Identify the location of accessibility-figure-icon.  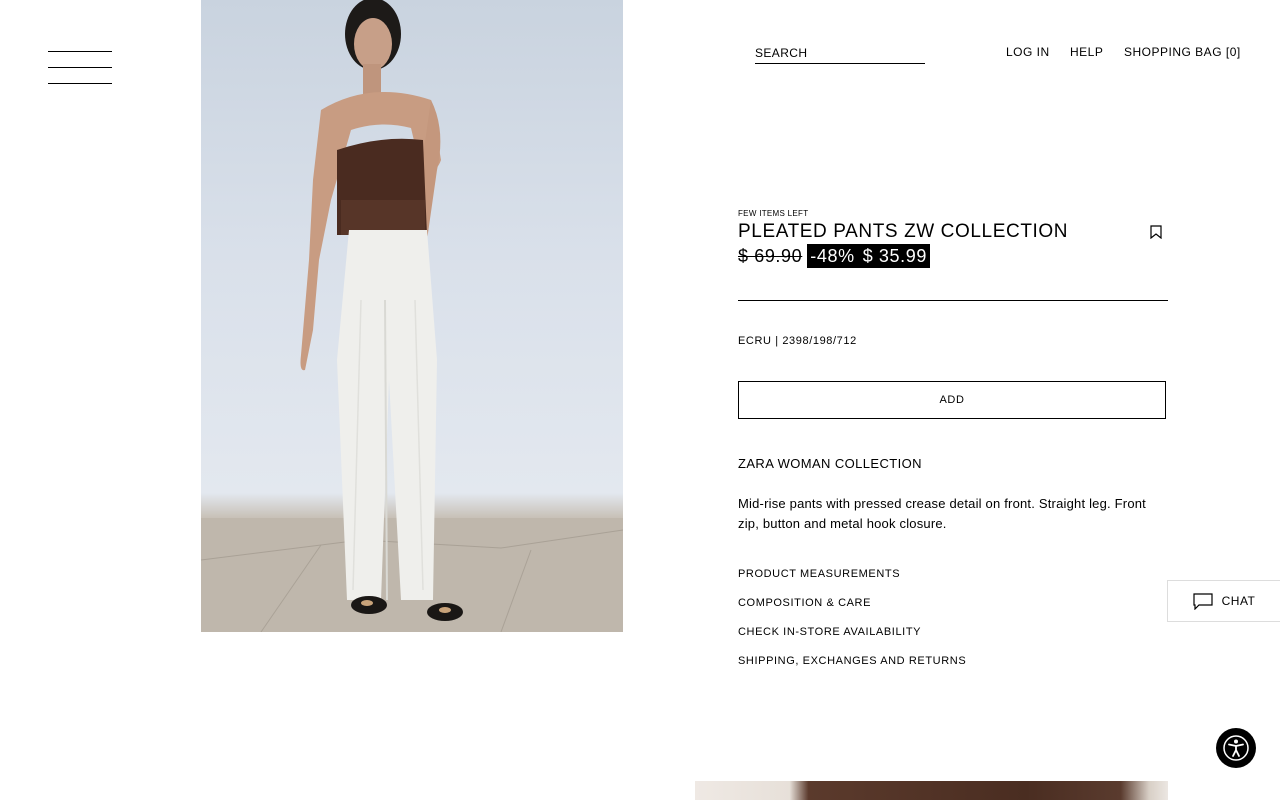
(1236, 748).